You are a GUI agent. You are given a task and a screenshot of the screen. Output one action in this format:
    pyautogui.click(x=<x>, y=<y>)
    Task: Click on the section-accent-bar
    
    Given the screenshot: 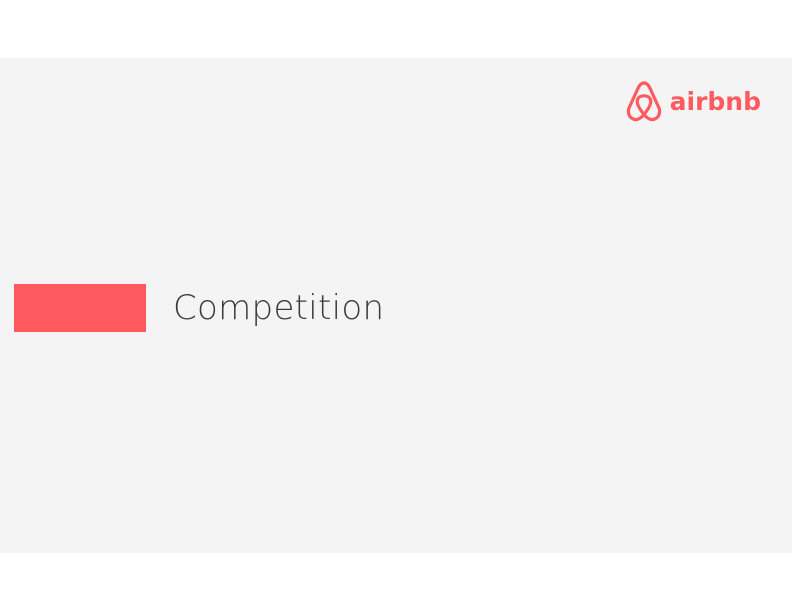 What is the action you would take?
    pyautogui.click(x=80, y=308)
    